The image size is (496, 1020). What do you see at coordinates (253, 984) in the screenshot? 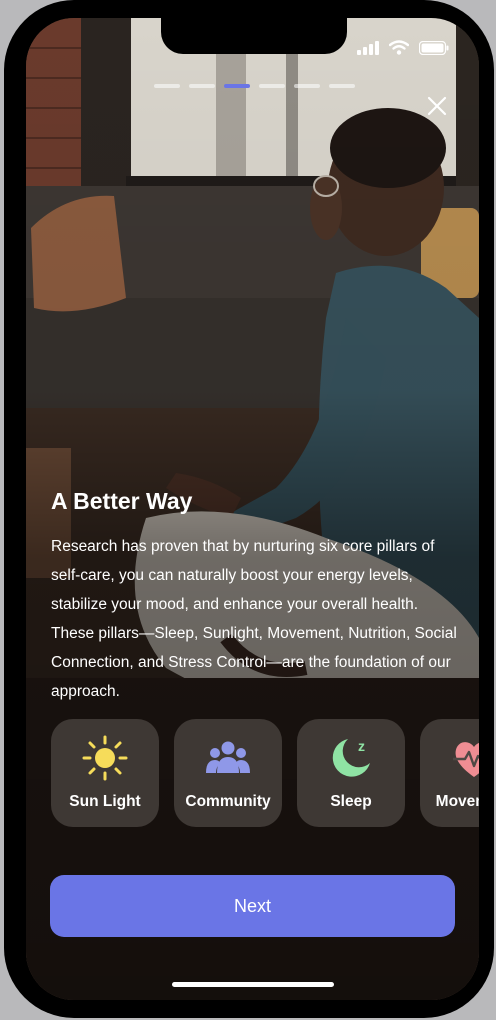
I see `home-indicator` at bounding box center [253, 984].